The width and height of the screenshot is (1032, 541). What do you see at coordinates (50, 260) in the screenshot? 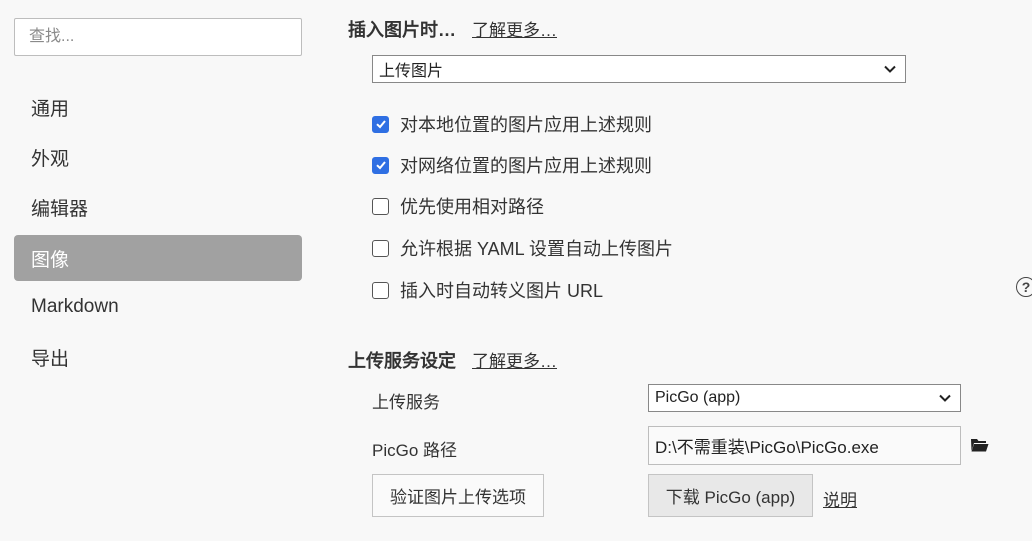
I see `sidebar-item-label: 图像` at bounding box center [50, 260].